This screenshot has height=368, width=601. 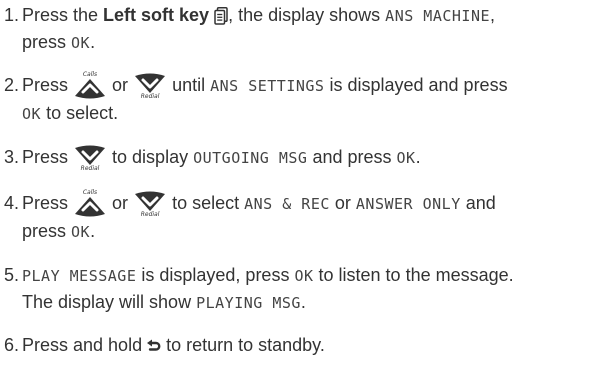 What do you see at coordinates (109, 302) in the screenshot?
I see `step-text-part: The display will show` at bounding box center [109, 302].